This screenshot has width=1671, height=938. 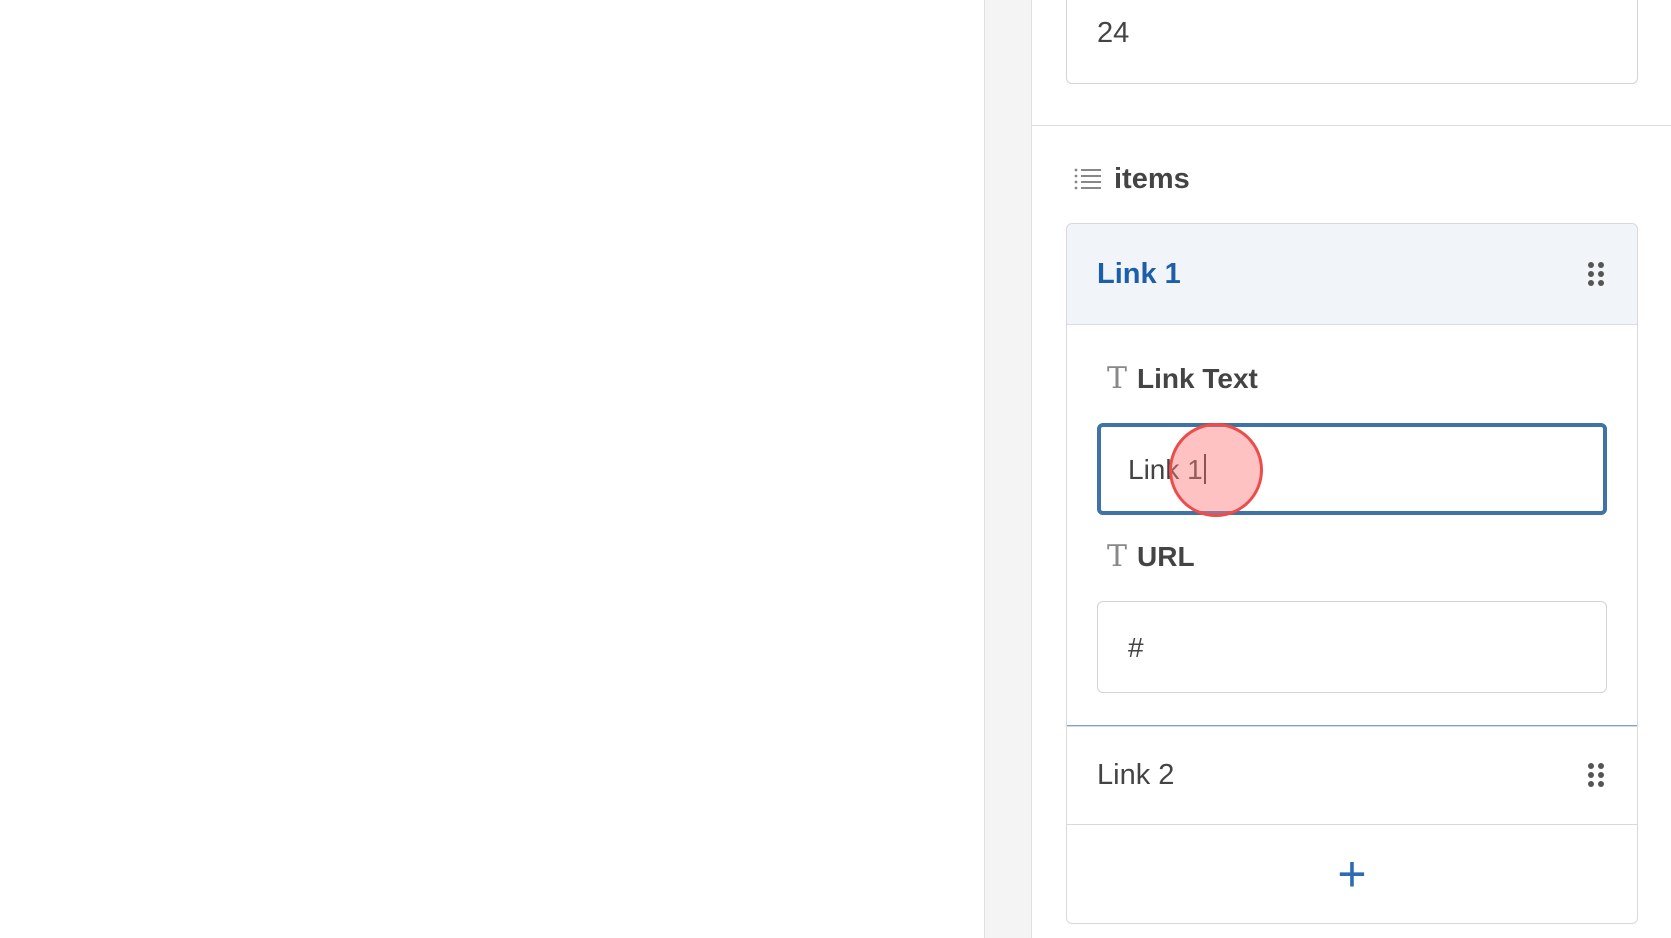 What do you see at coordinates (1151, 556) in the screenshot?
I see `url-label: T URL` at bounding box center [1151, 556].